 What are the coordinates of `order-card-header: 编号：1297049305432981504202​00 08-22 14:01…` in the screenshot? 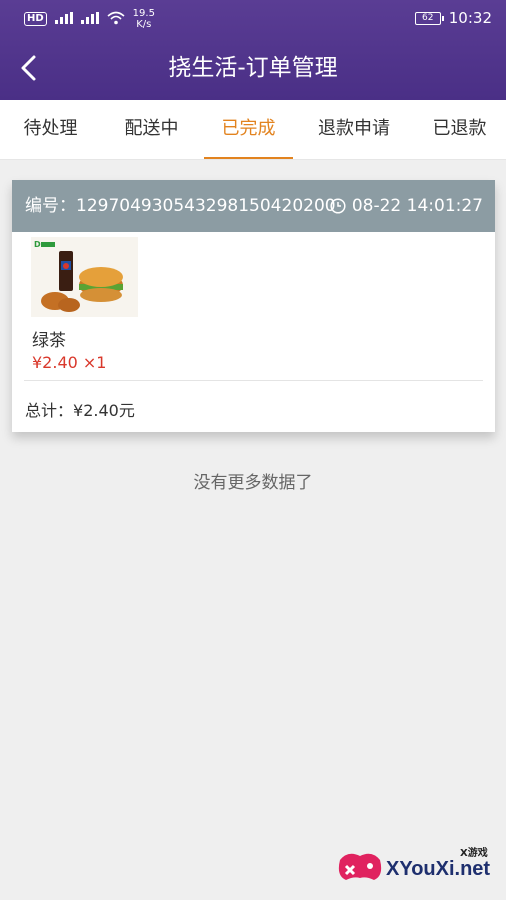 It's located at (253, 206).